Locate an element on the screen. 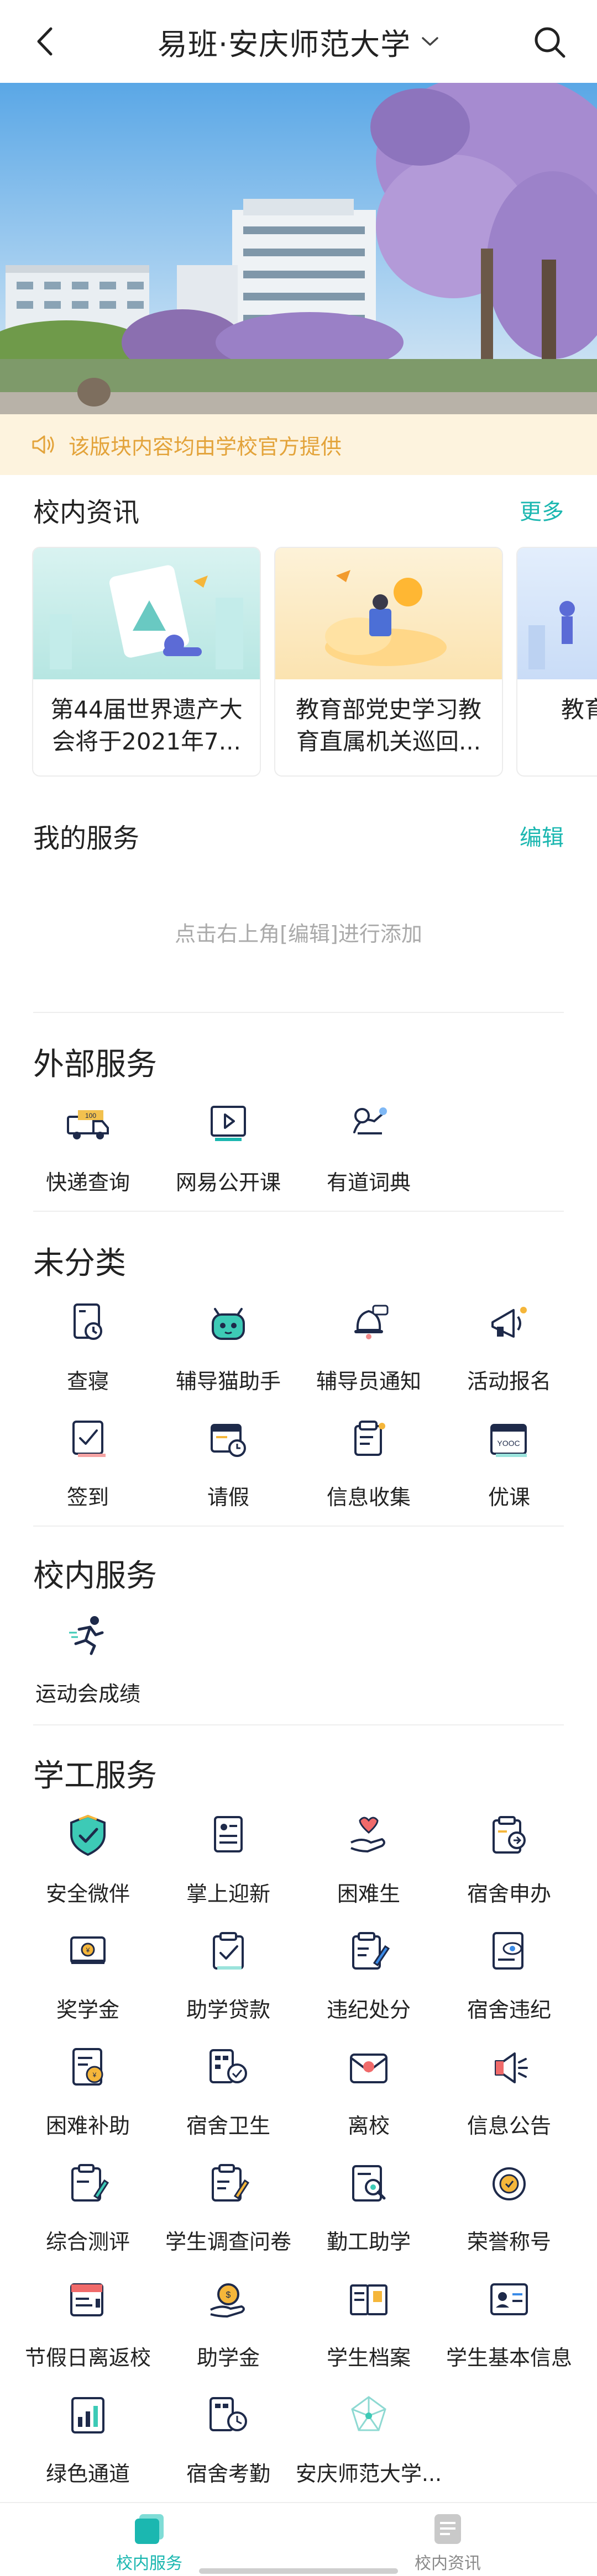 This screenshot has height=2576, width=597. service-item: 绿色通道 is located at coordinates (88, 2438).